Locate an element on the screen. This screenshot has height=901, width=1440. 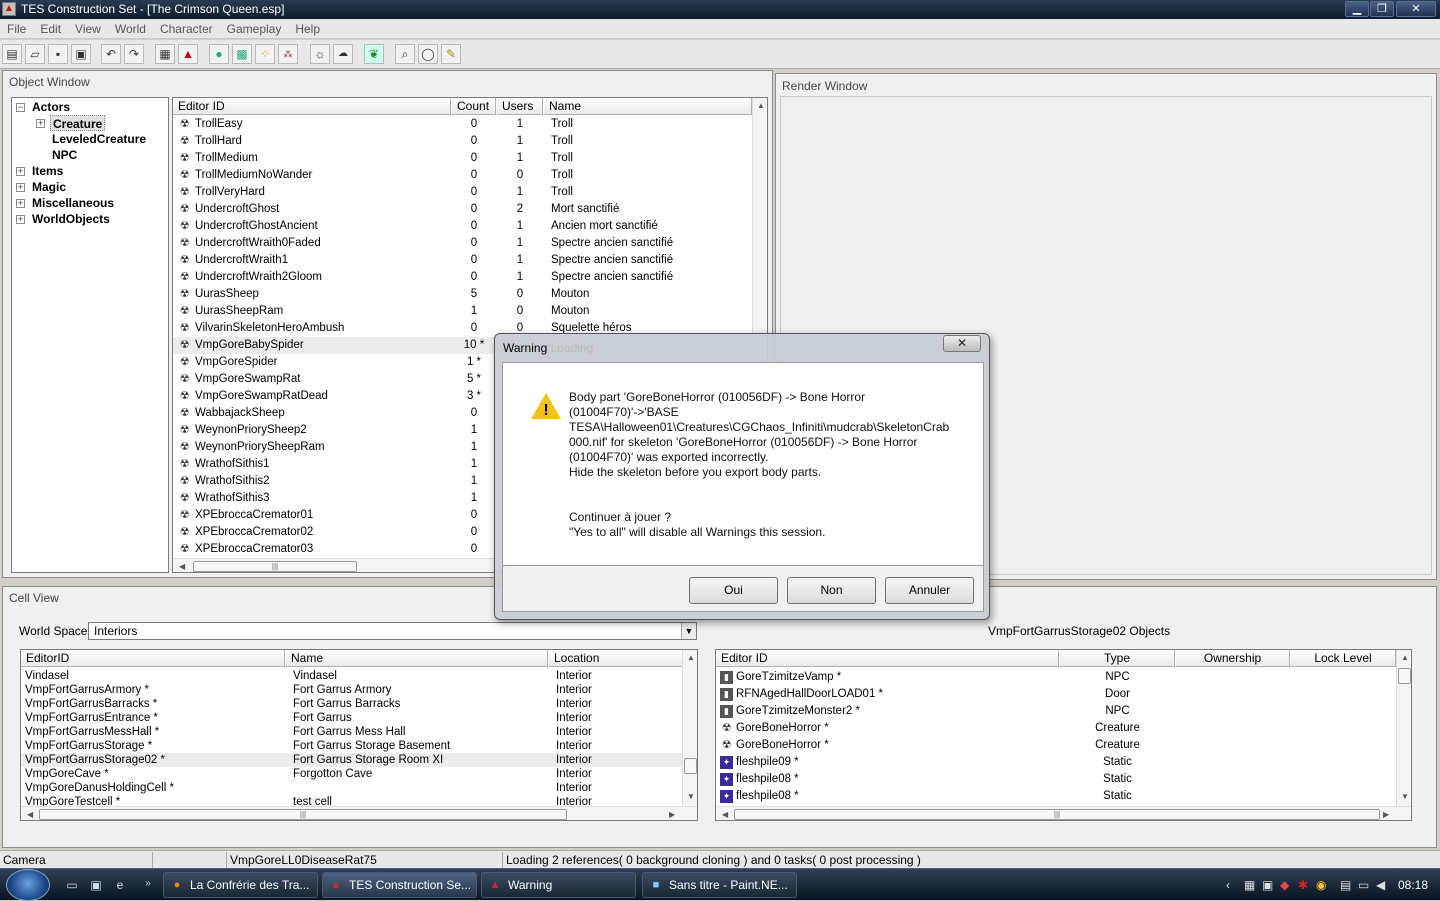
table-row: VmpGoreDanusHoldingCell * Interior is located at coordinates (351, 788).